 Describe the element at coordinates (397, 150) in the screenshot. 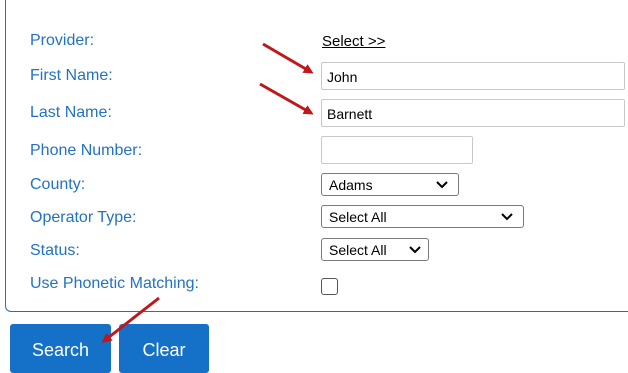

I see `phone-number-field` at that location.